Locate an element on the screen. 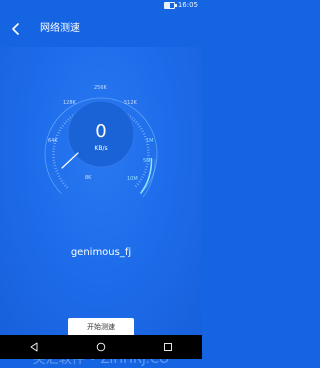 The image size is (320, 368). nav-recent-icon is located at coordinates (168, 347).